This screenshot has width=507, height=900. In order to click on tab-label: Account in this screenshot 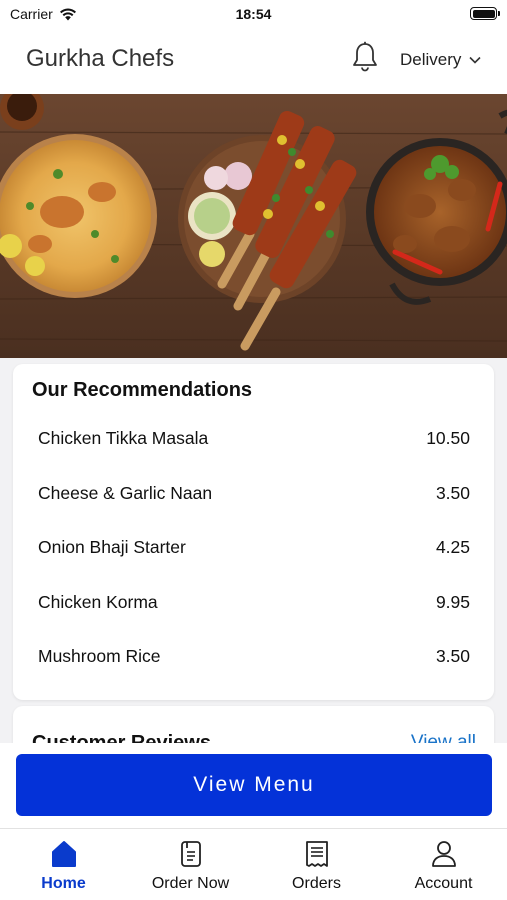, I will do `click(443, 883)`.